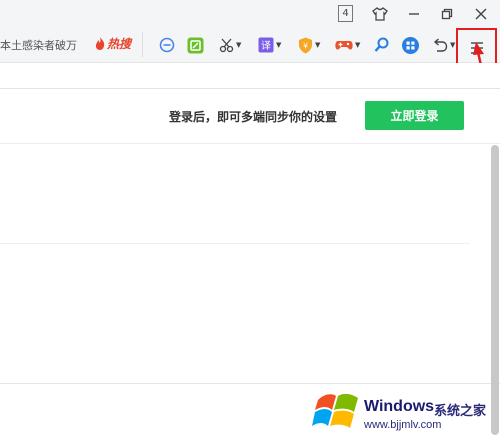 The image size is (500, 439). I want to click on sync-message: 登录后，即可多端同步你的设置, so click(253, 117).